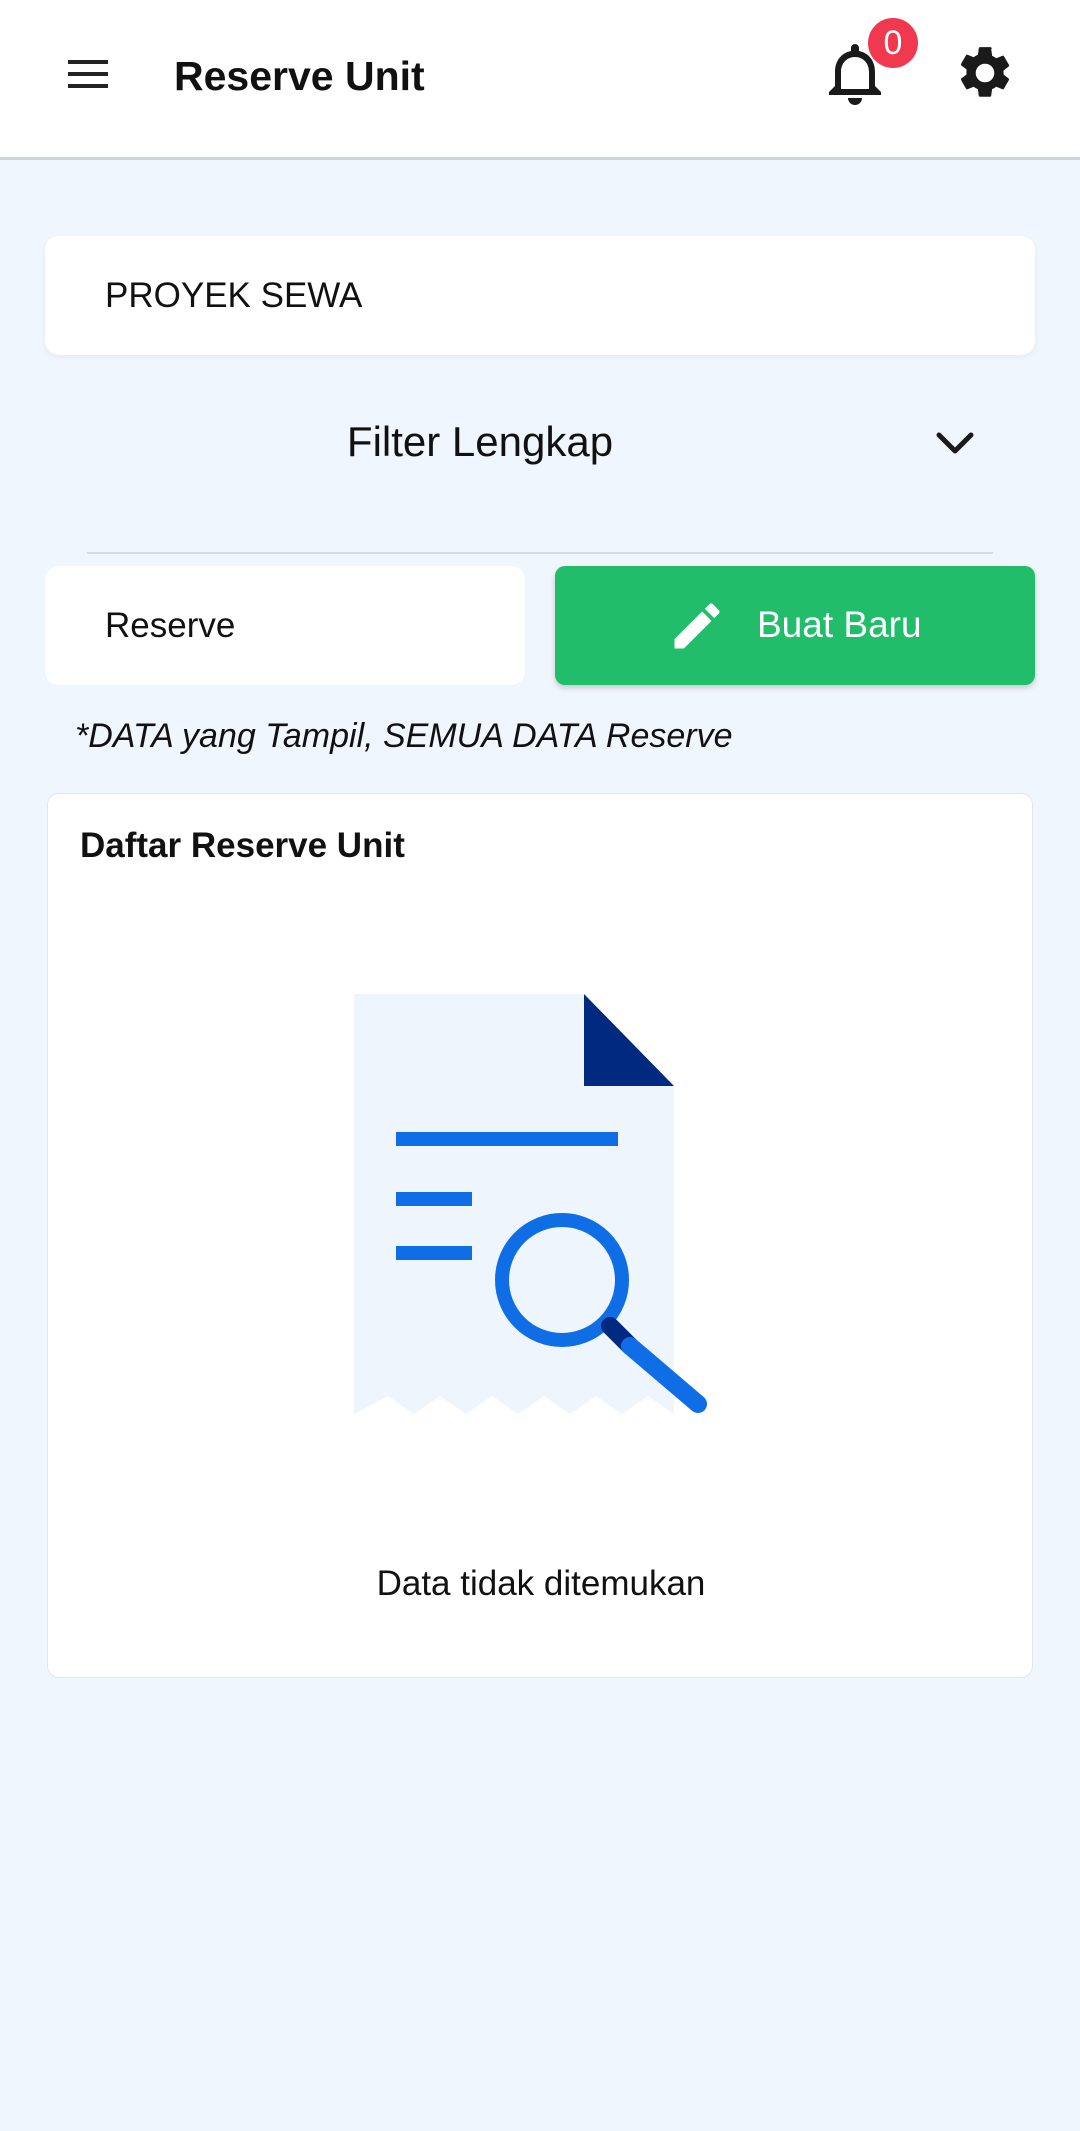 This screenshot has height=2131, width=1080. What do you see at coordinates (530, 1204) in the screenshot?
I see `document-search-icon` at bounding box center [530, 1204].